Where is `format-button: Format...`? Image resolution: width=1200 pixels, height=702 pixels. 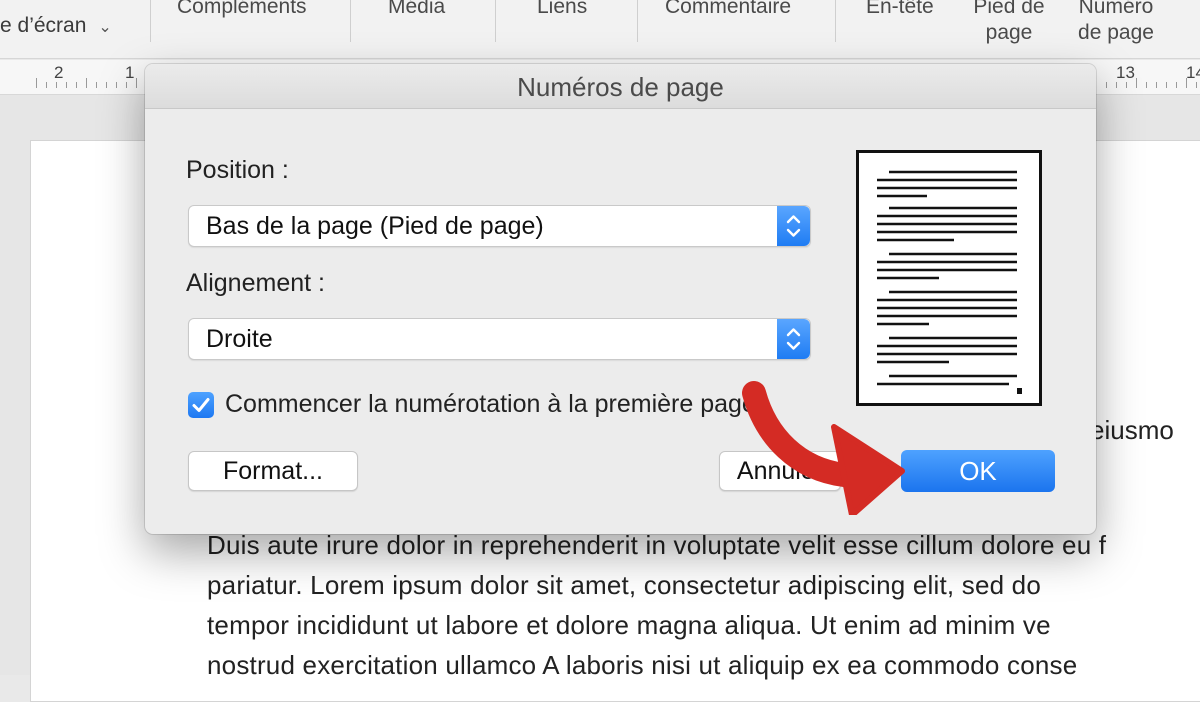 format-button: Format... is located at coordinates (273, 471).